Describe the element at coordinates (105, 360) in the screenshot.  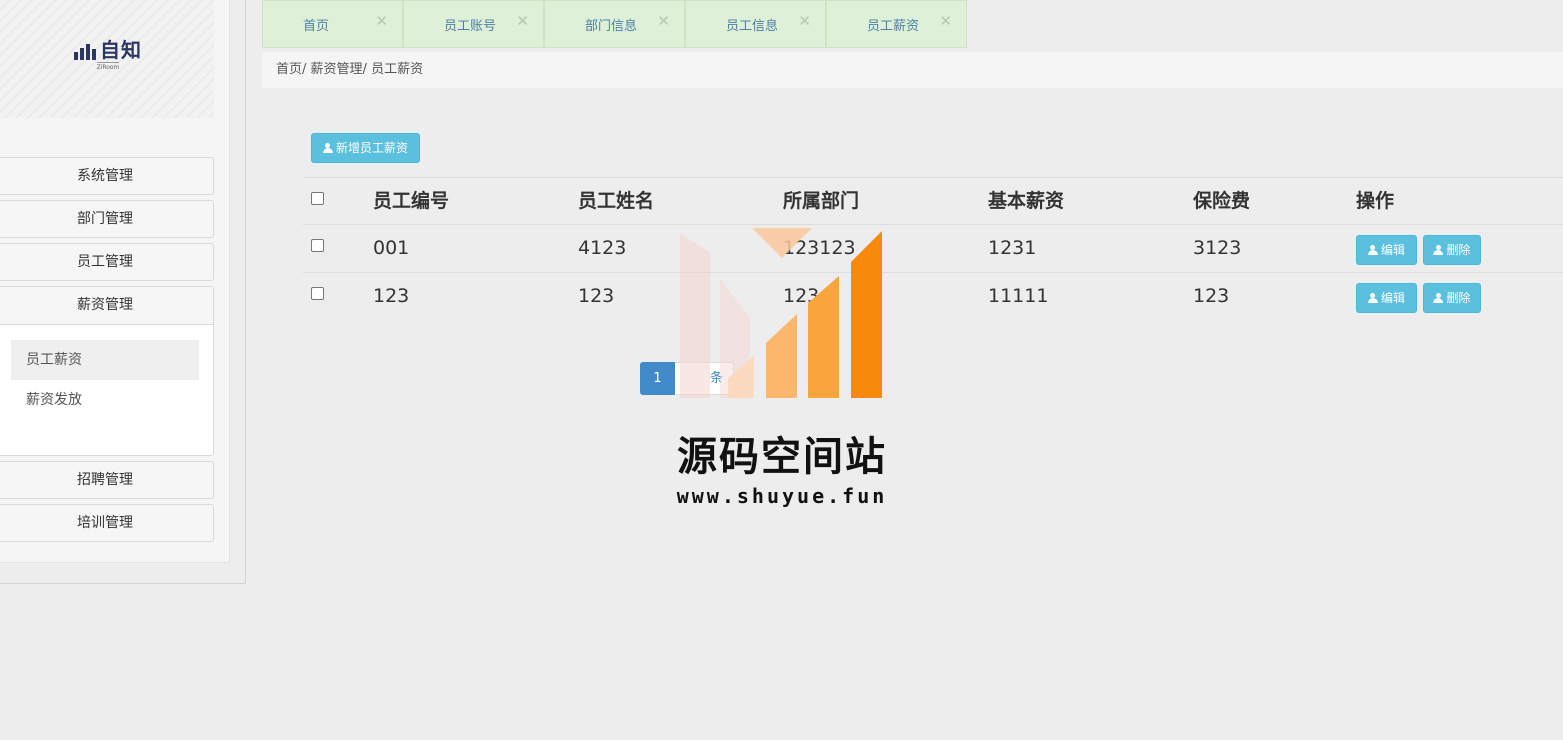
I see `sidebar-subitem-employee-salary: 员工薪资` at that location.